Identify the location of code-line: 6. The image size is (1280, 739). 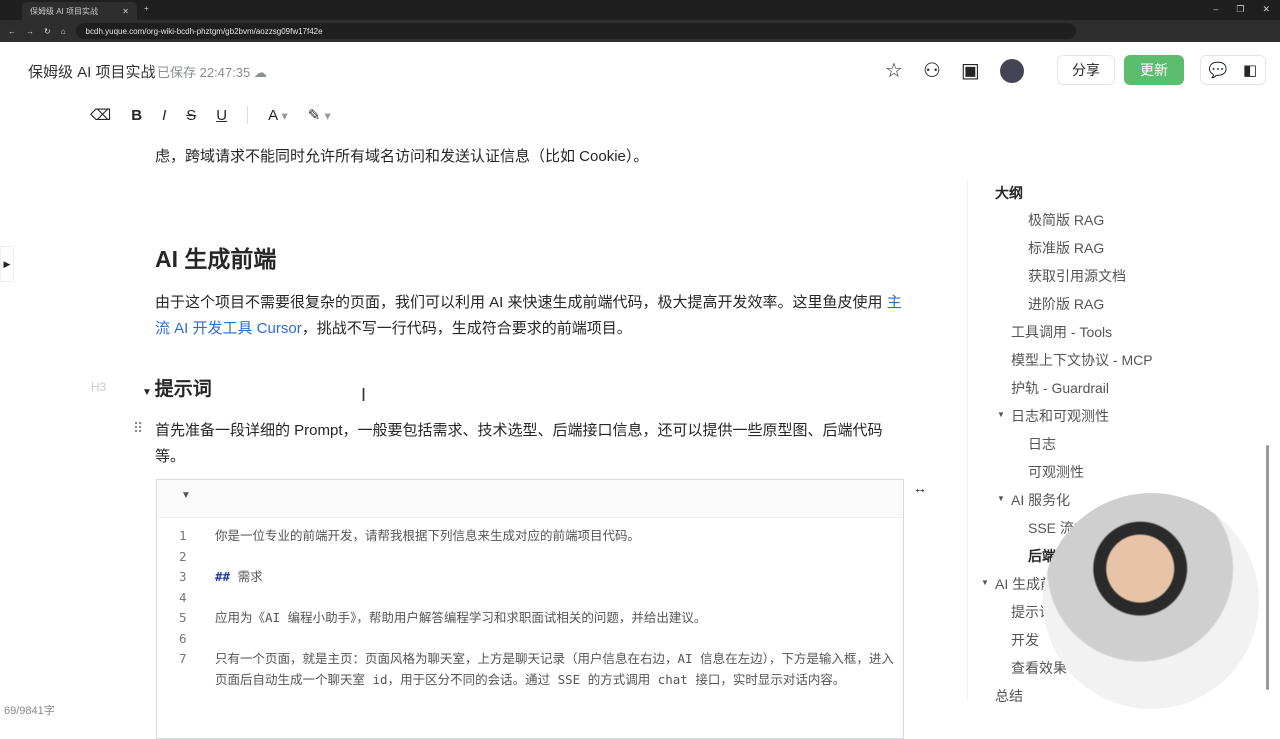
(530, 639).